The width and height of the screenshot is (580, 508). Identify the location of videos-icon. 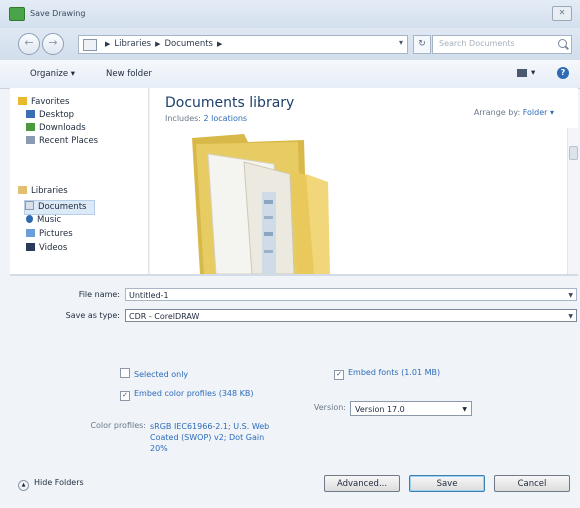
(30, 247).